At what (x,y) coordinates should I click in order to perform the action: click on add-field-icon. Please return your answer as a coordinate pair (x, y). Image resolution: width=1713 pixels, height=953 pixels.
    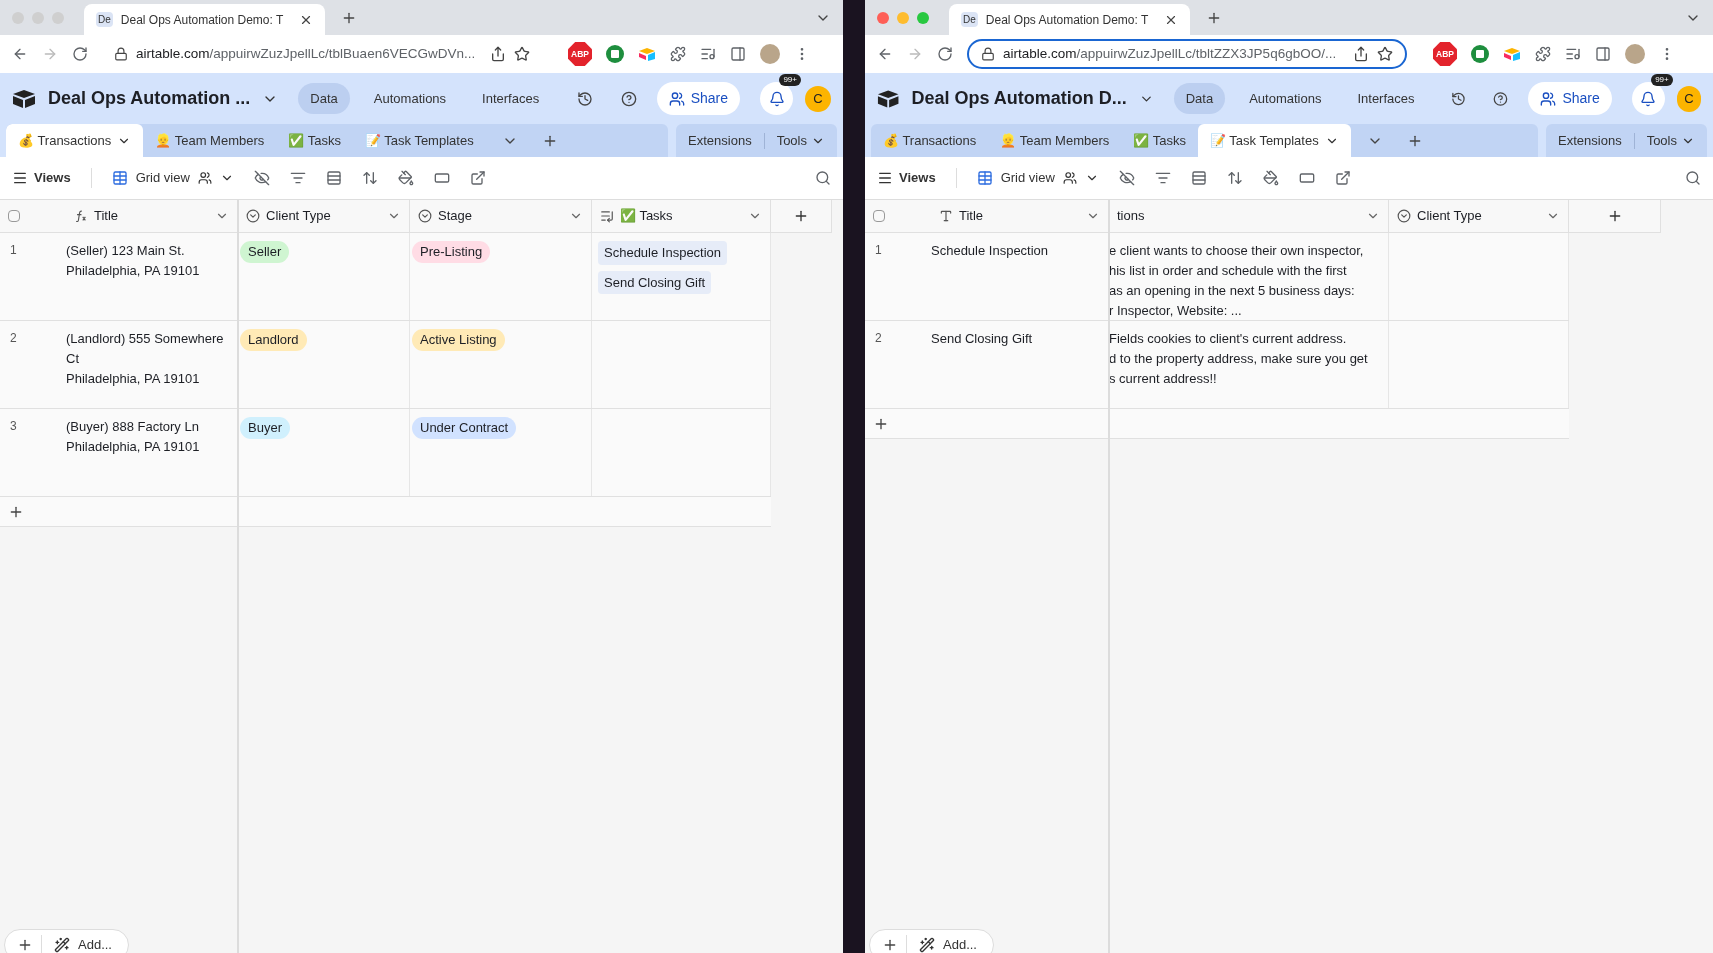
    Looking at the image, I should click on (801, 216).